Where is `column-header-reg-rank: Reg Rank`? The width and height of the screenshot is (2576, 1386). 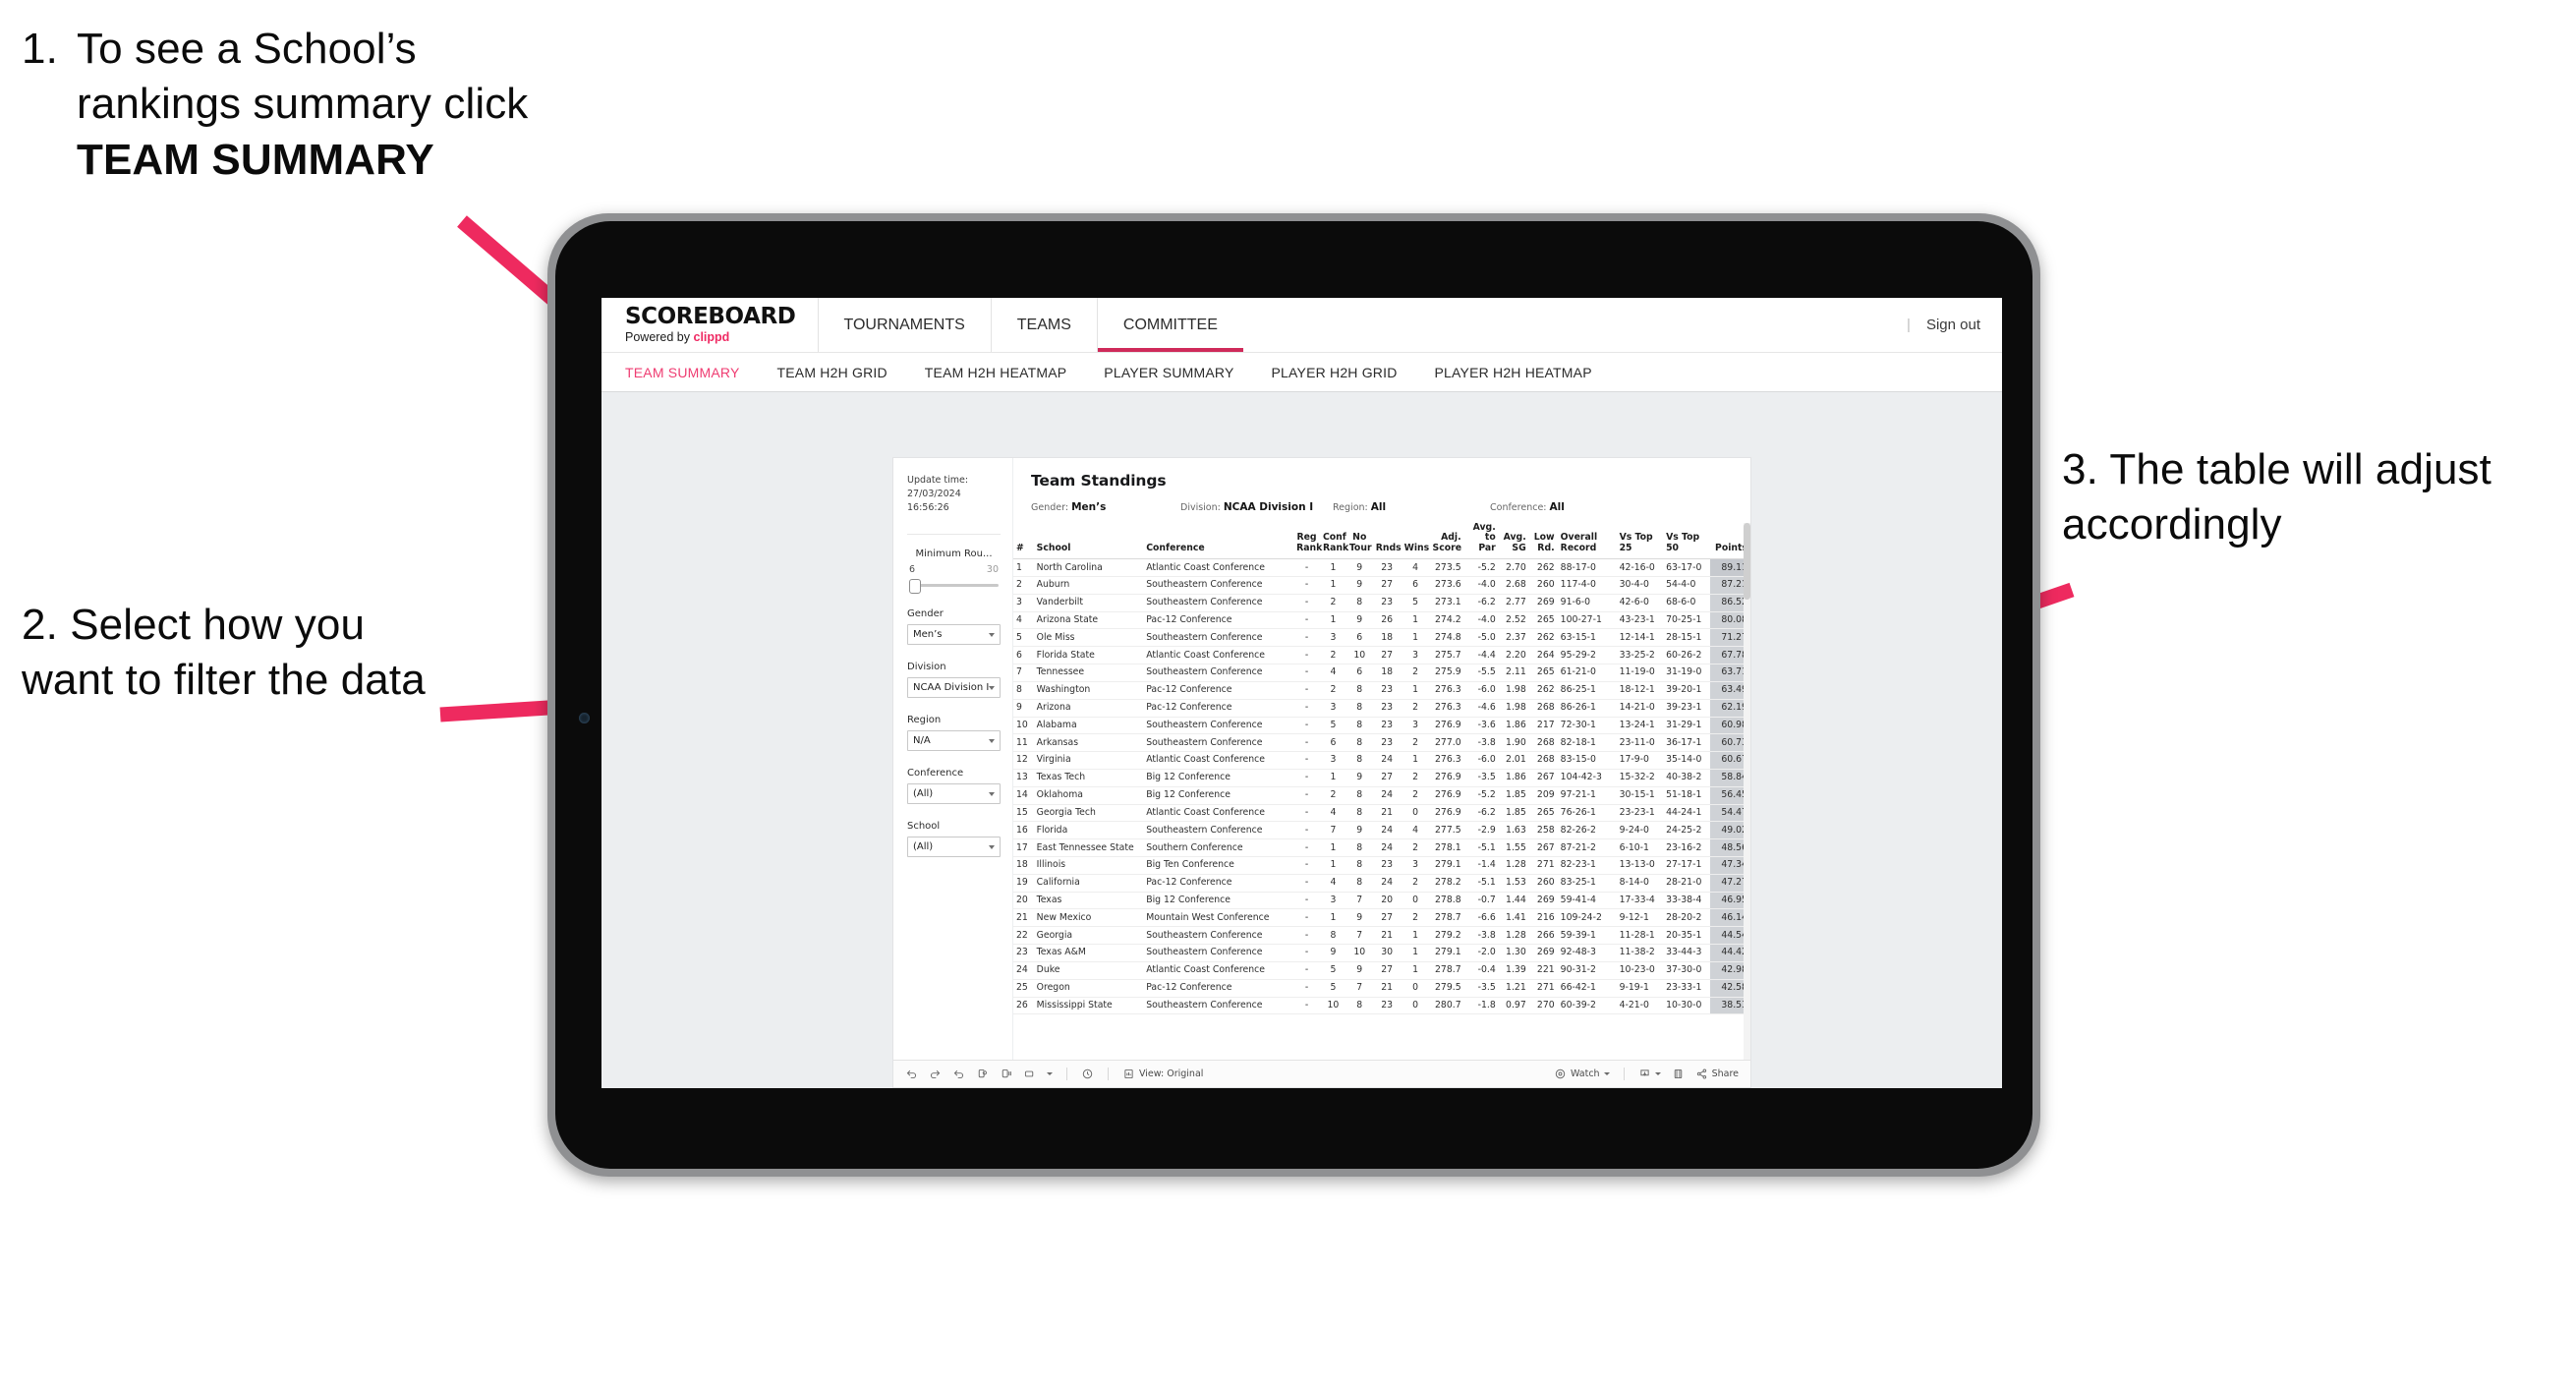 column-header-reg-rank: Reg Rank is located at coordinates (1308, 542).